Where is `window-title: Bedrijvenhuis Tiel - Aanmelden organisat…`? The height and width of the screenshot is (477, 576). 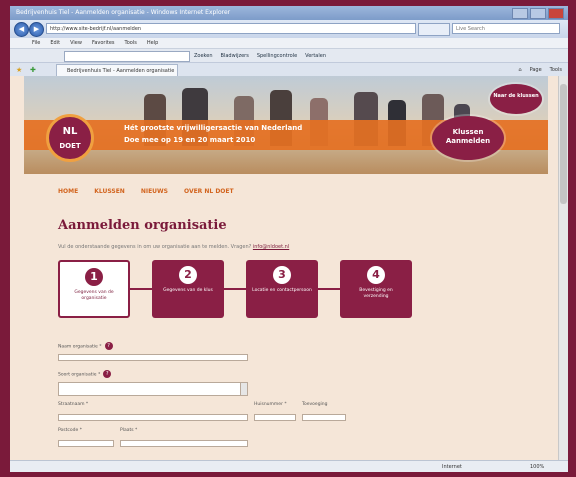
window-title: Bedrijvenhuis Tiel - Aanmelden organisat… is located at coordinates (123, 12).